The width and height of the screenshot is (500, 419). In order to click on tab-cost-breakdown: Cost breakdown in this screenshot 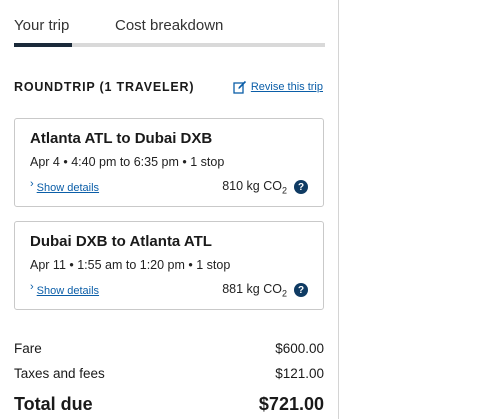, I will do `click(169, 25)`.